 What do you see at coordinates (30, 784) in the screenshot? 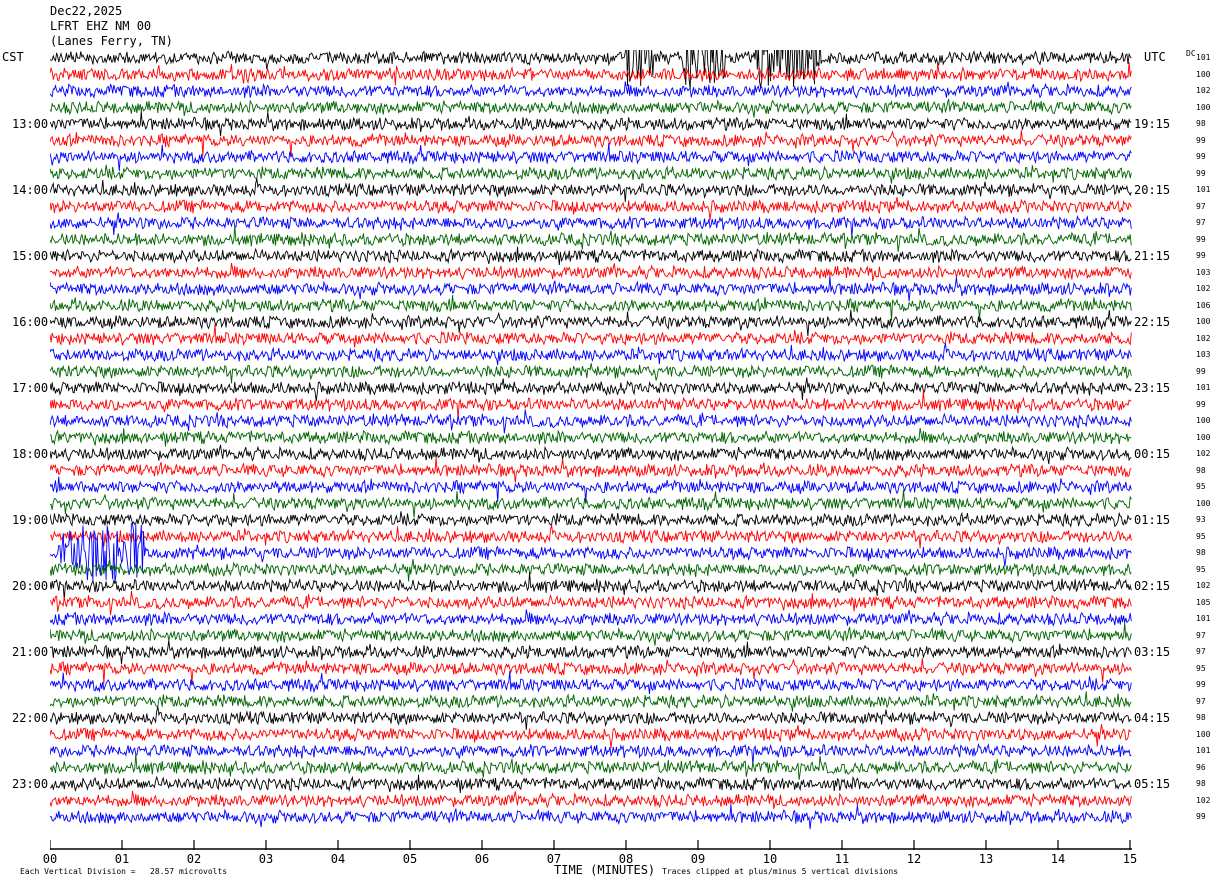
I see `cst-hour-label: 23:00` at bounding box center [30, 784].